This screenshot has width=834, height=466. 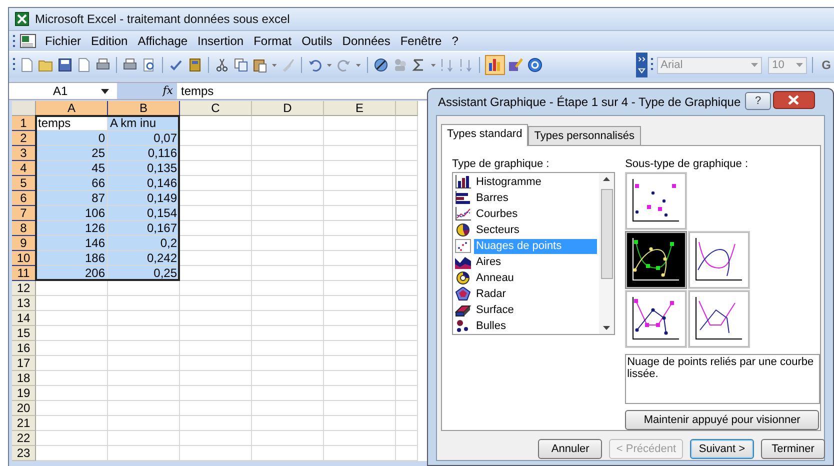 What do you see at coordinates (26, 65) in the screenshot?
I see `document-icon` at bounding box center [26, 65].